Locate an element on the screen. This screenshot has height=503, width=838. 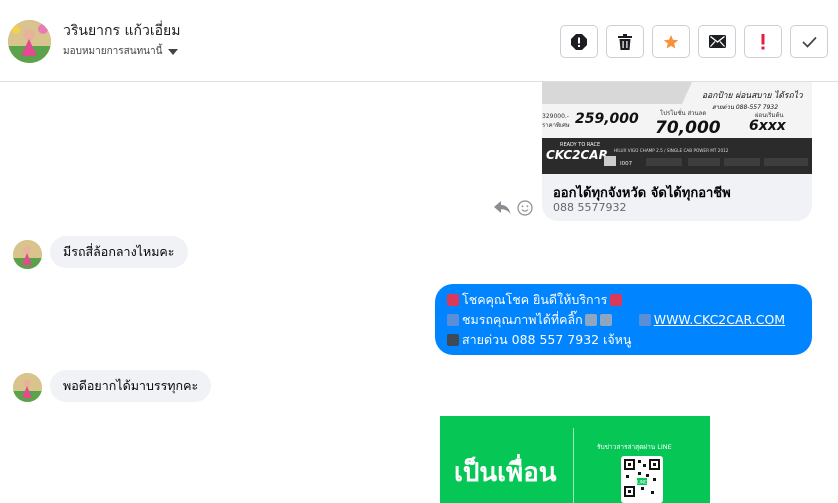
outgoing-line-3: สายด่วน 088 557 7932 เจ้หนู is located at coordinates (547, 339).